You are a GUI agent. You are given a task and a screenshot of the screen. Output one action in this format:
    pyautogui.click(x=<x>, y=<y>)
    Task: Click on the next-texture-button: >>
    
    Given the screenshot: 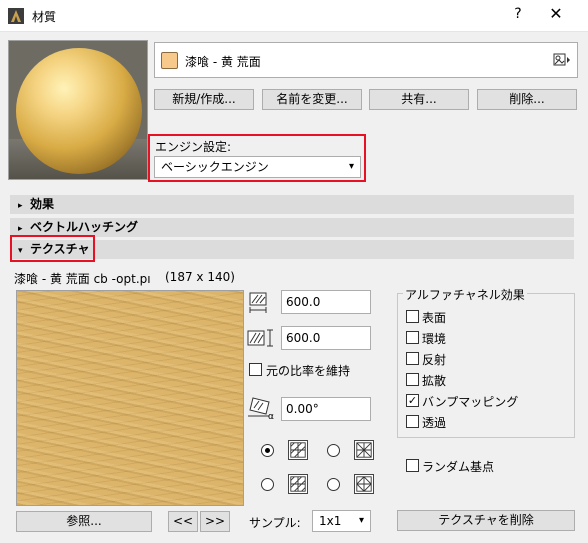 What is the action you would take?
    pyautogui.click(x=215, y=521)
    